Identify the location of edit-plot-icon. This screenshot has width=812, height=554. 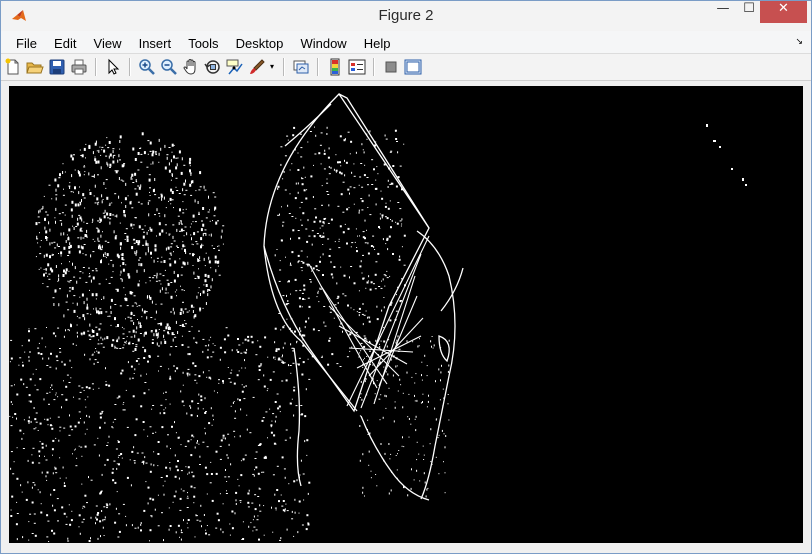
(113, 67).